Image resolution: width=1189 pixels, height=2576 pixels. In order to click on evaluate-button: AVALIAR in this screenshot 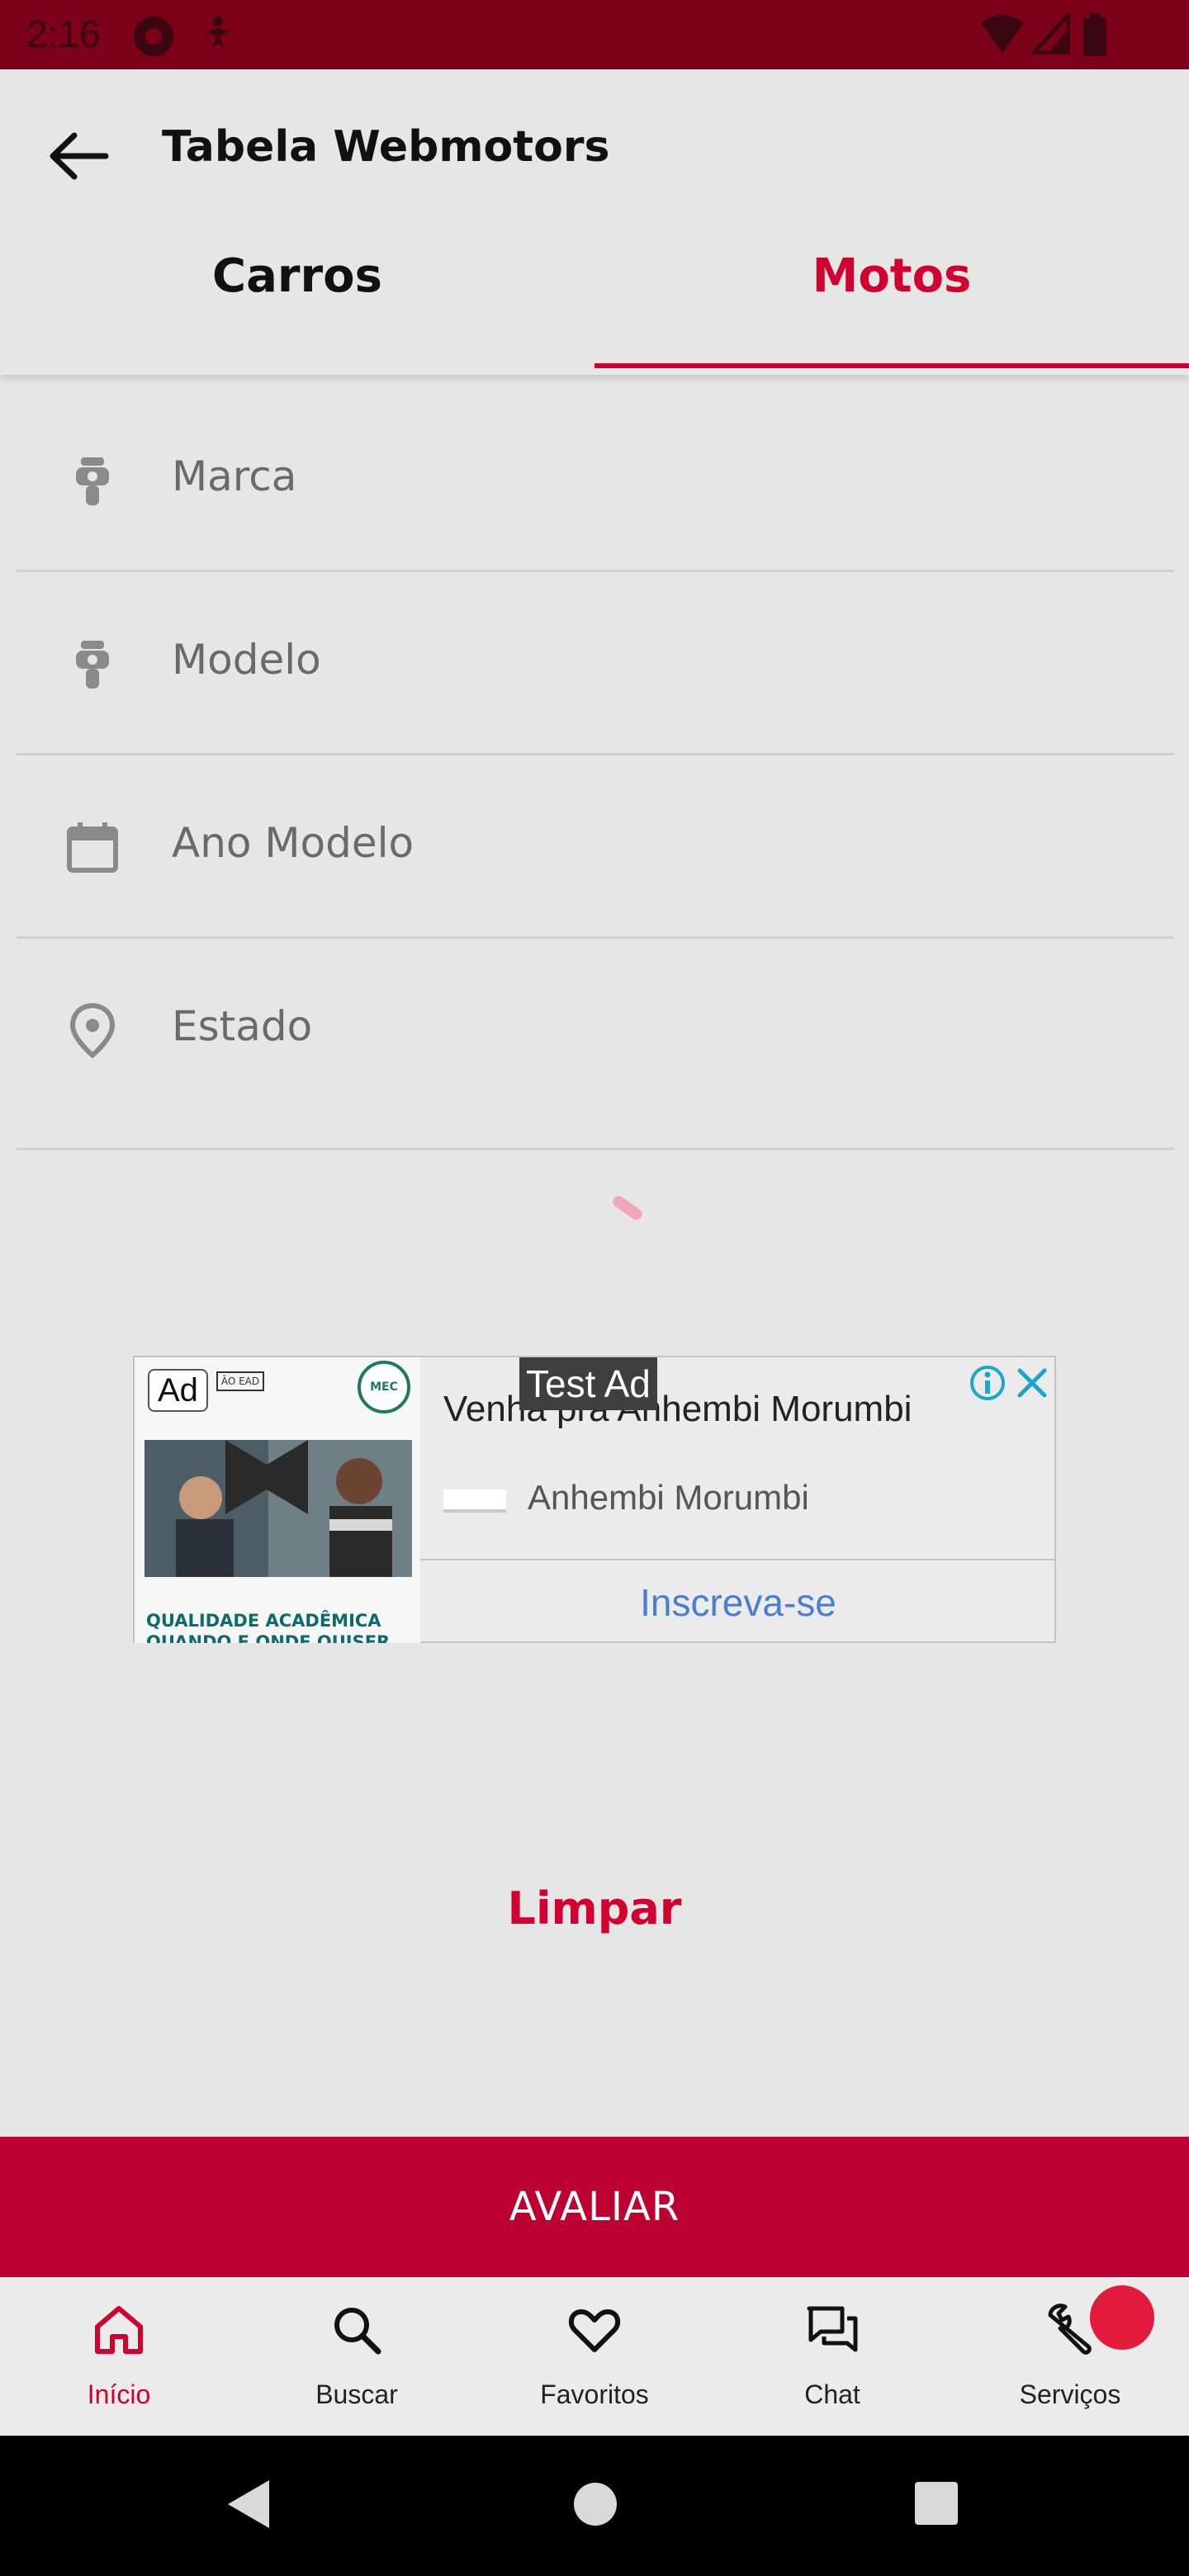, I will do `click(594, 2207)`.